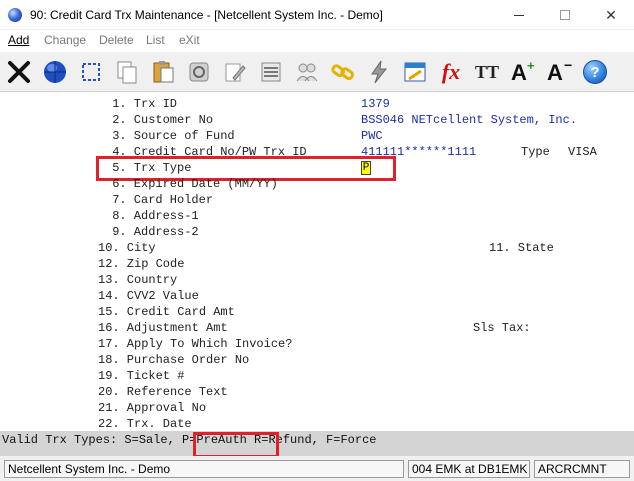  I want to click on status-program: ARCRCMNT, so click(582, 469).